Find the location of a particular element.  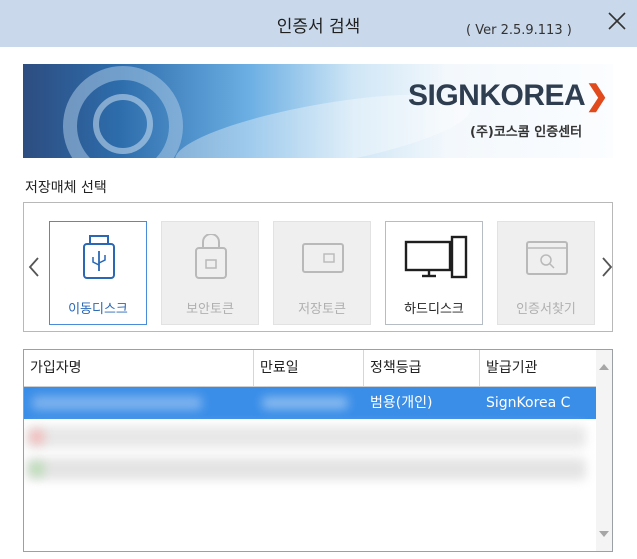

scroll-up-icon is located at coordinates (604, 368).